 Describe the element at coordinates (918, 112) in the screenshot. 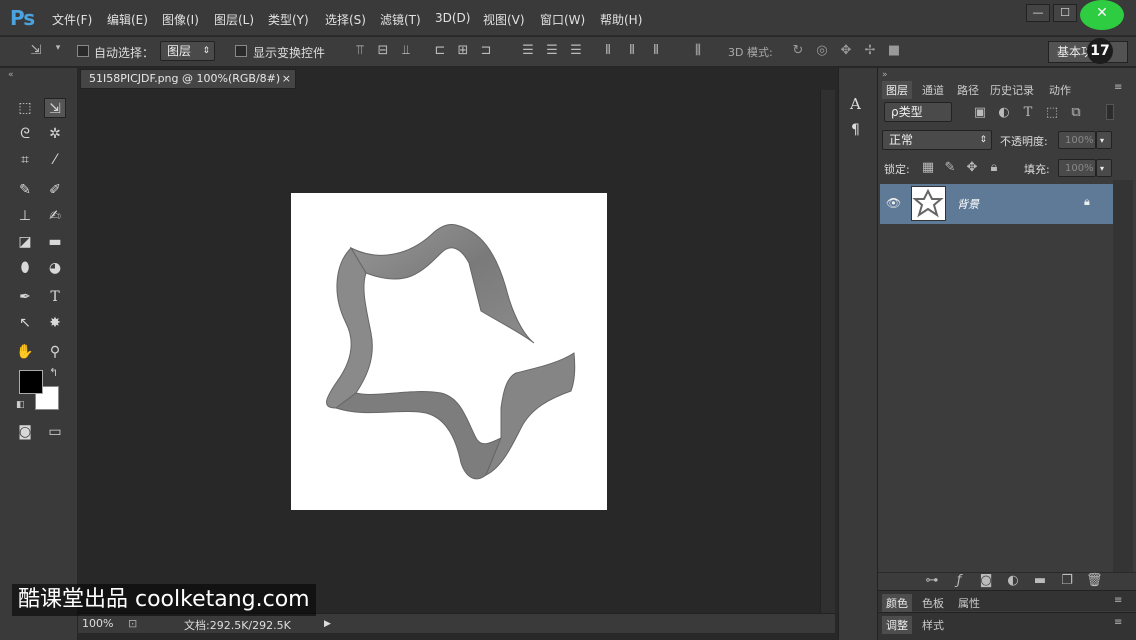

I see `layer-filter-dropdown: ρ类型` at that location.